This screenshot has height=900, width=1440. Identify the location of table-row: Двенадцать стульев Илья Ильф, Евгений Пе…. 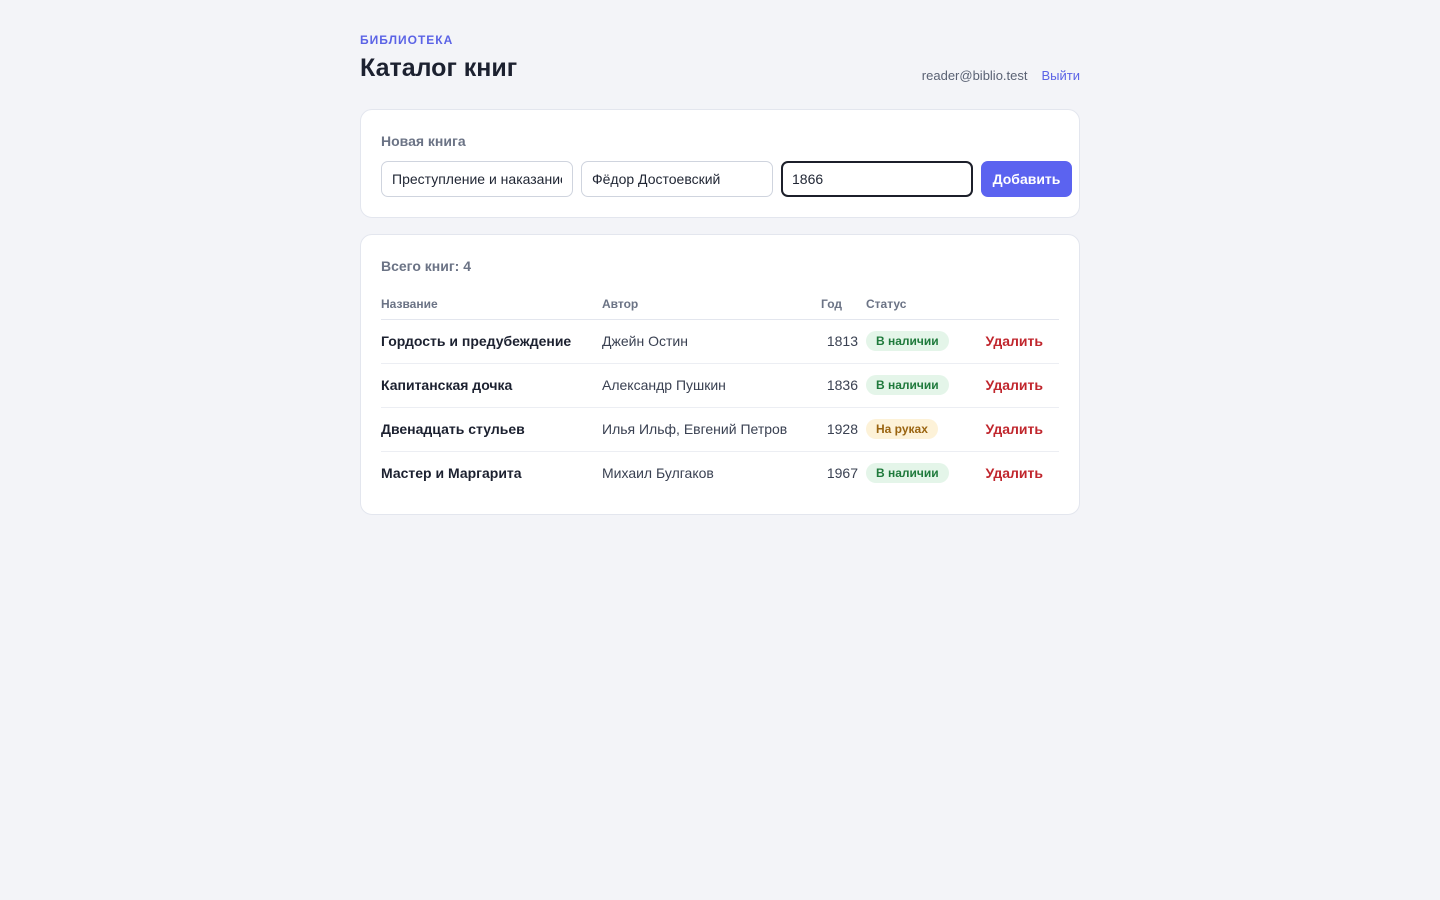
(720, 429).